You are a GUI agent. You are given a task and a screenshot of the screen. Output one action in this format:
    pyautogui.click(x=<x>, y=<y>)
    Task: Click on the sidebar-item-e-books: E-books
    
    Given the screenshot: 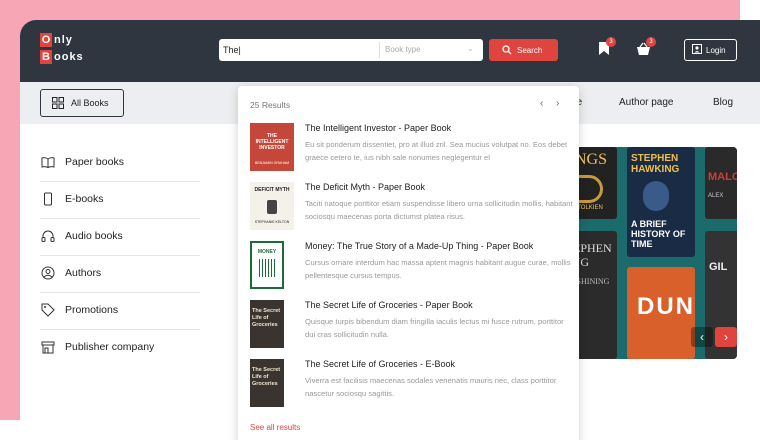 What is the action you would take?
    pyautogui.click(x=120, y=200)
    